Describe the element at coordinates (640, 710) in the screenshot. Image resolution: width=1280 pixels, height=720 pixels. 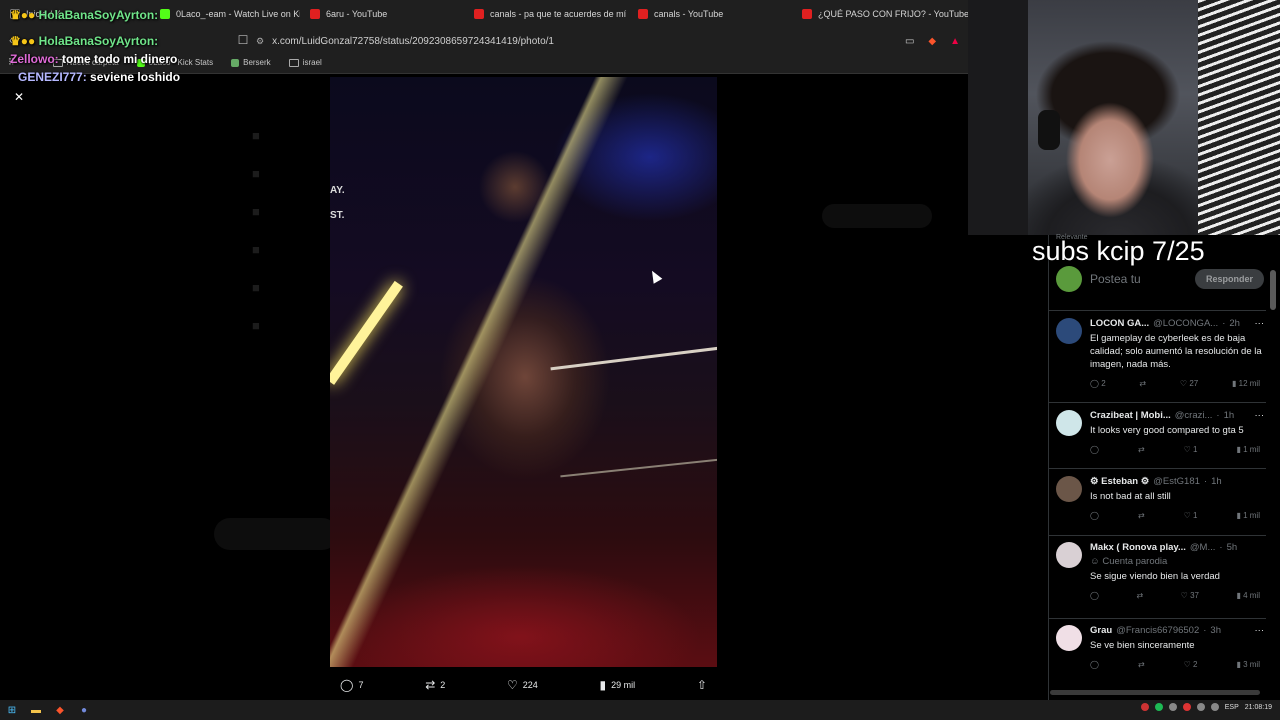
I see `windows-taskbar: ⊞ ▬ ◆ ●` at that location.